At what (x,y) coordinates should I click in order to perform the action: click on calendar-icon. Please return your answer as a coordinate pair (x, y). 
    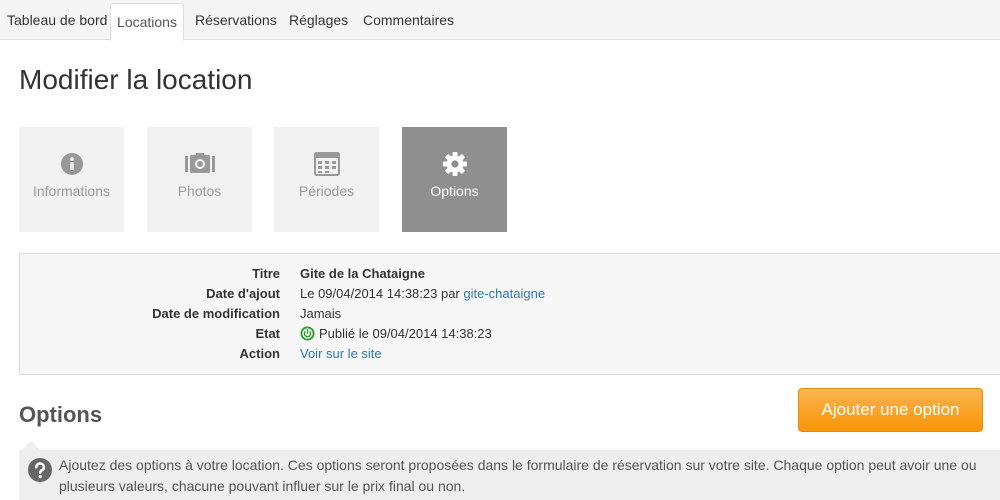
    Looking at the image, I should click on (326, 164).